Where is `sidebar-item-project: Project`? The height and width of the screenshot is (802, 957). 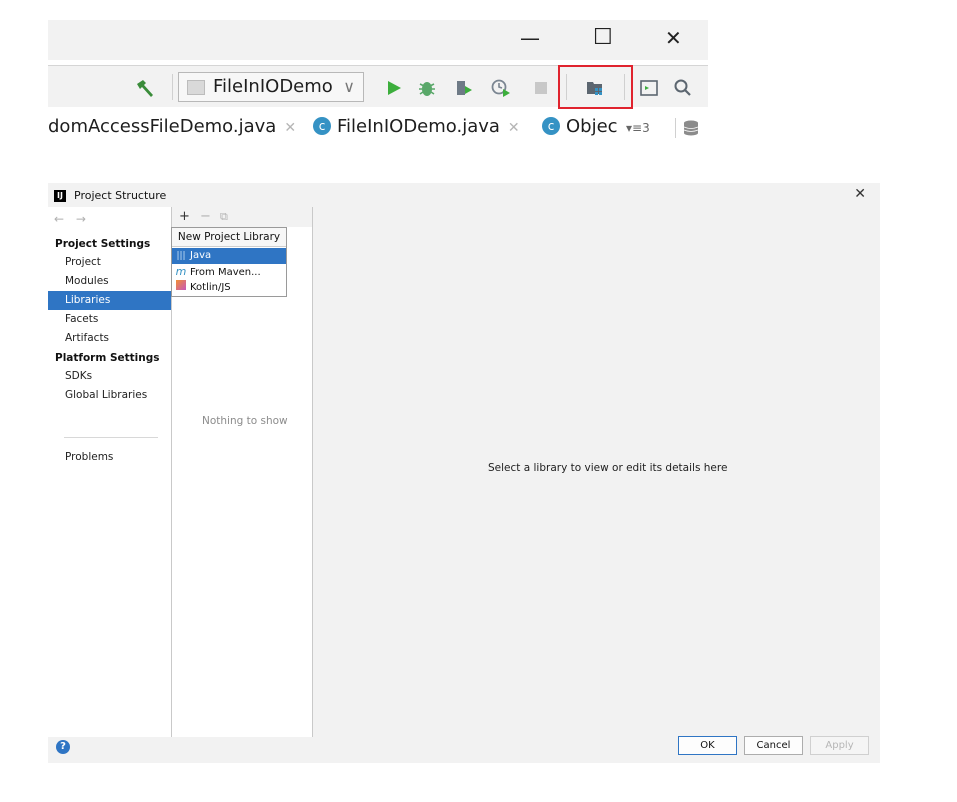 sidebar-item-project: Project is located at coordinates (109, 262).